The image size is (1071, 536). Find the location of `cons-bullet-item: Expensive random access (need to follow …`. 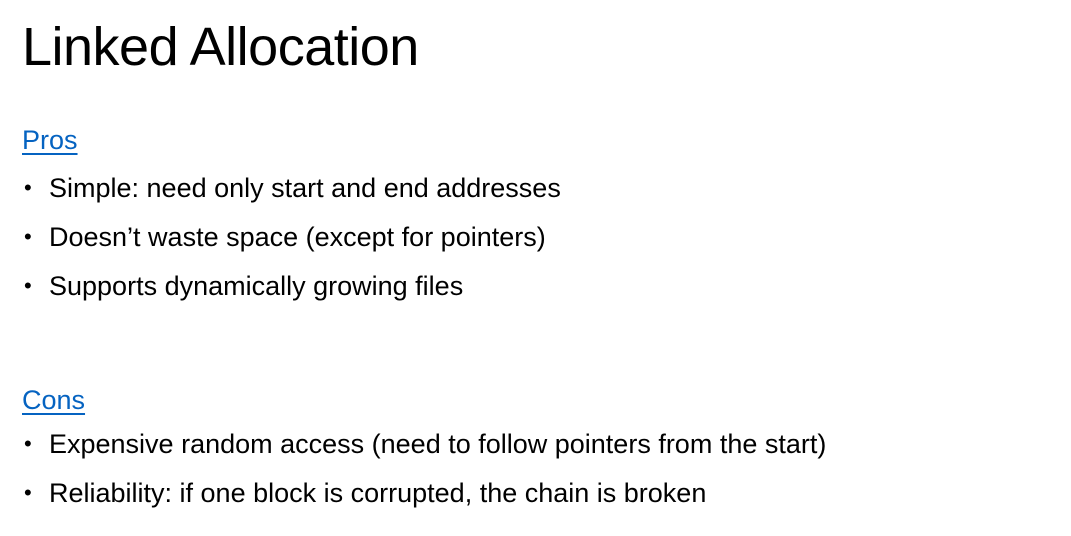

cons-bullet-item: Expensive random access (need to follow … is located at coordinates (424, 444).